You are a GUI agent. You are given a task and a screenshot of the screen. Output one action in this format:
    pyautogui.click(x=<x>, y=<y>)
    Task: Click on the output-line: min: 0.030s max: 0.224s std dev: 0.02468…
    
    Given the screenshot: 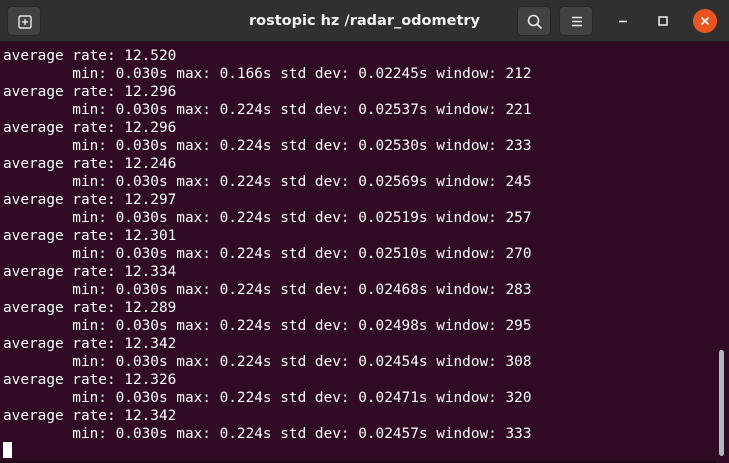 What is the action you would take?
    pyautogui.click(x=267, y=290)
    